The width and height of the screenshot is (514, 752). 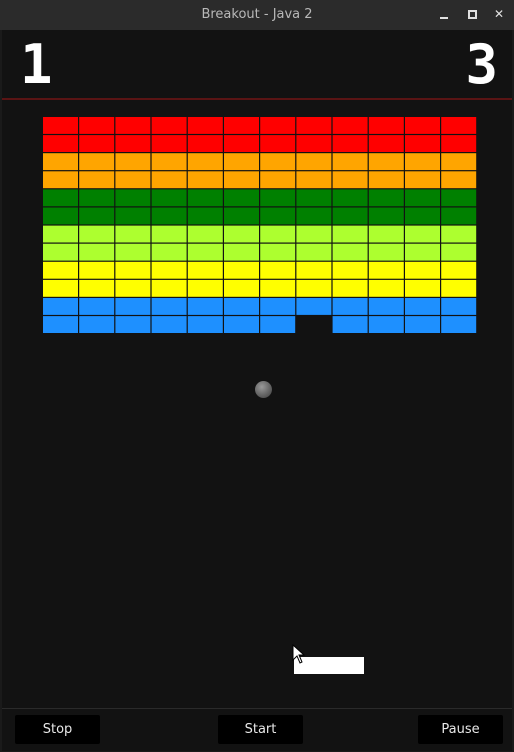 What do you see at coordinates (460, 729) in the screenshot?
I see `pause-button: Pause` at bounding box center [460, 729].